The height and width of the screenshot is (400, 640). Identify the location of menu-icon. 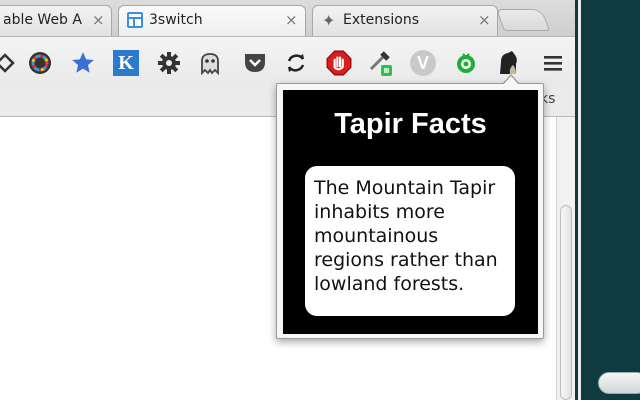
(553, 63).